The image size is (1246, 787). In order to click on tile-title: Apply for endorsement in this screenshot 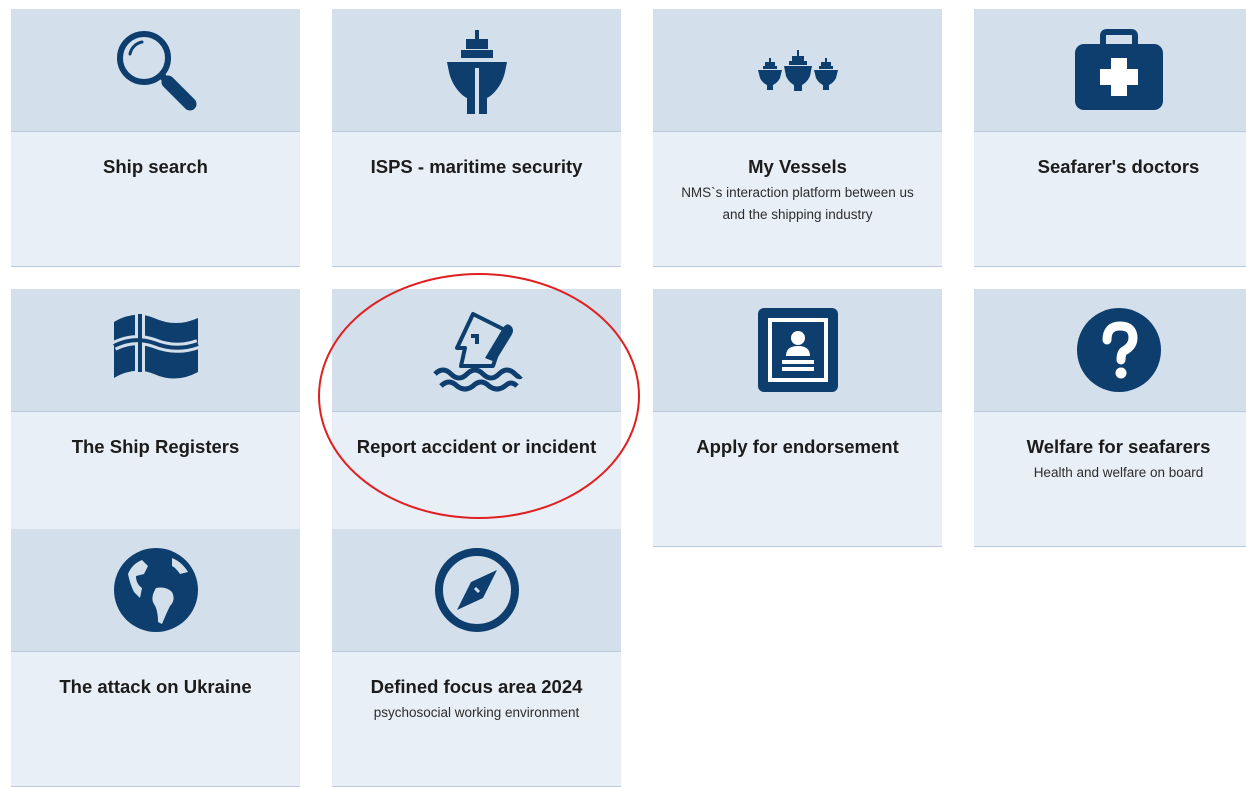, I will do `click(797, 446)`.